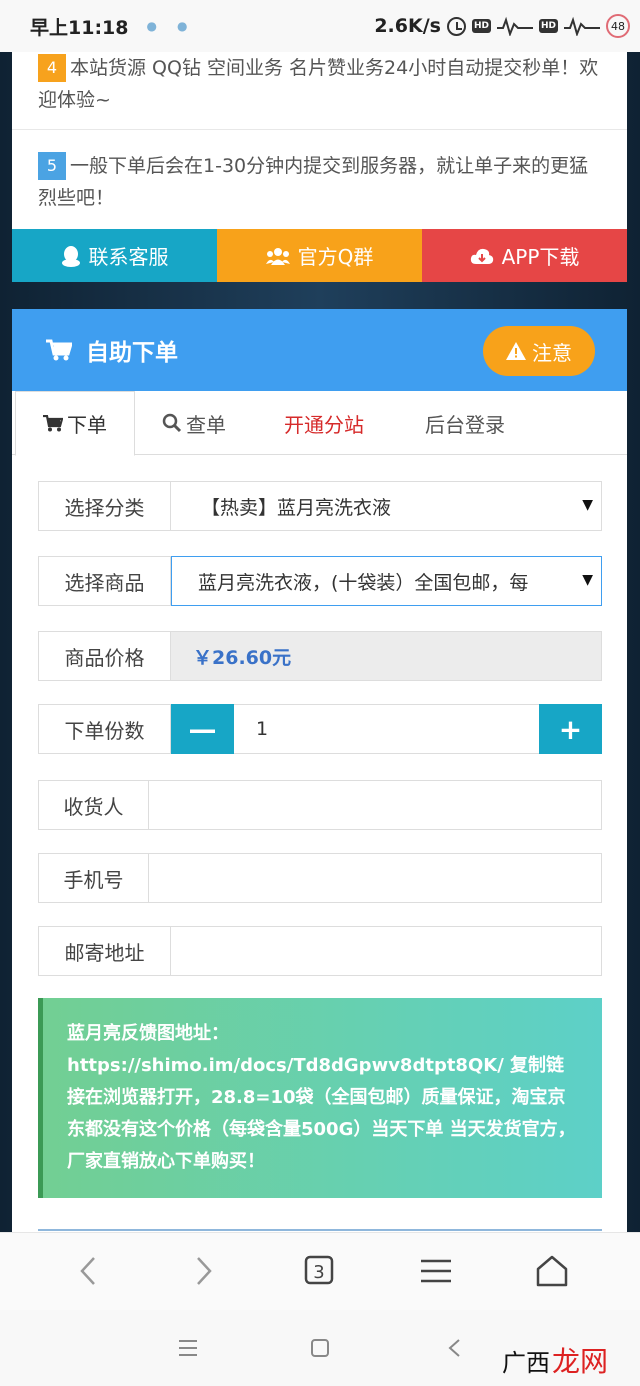  I want to click on quantity-row: 下单份数 — 1 +, so click(320, 729).